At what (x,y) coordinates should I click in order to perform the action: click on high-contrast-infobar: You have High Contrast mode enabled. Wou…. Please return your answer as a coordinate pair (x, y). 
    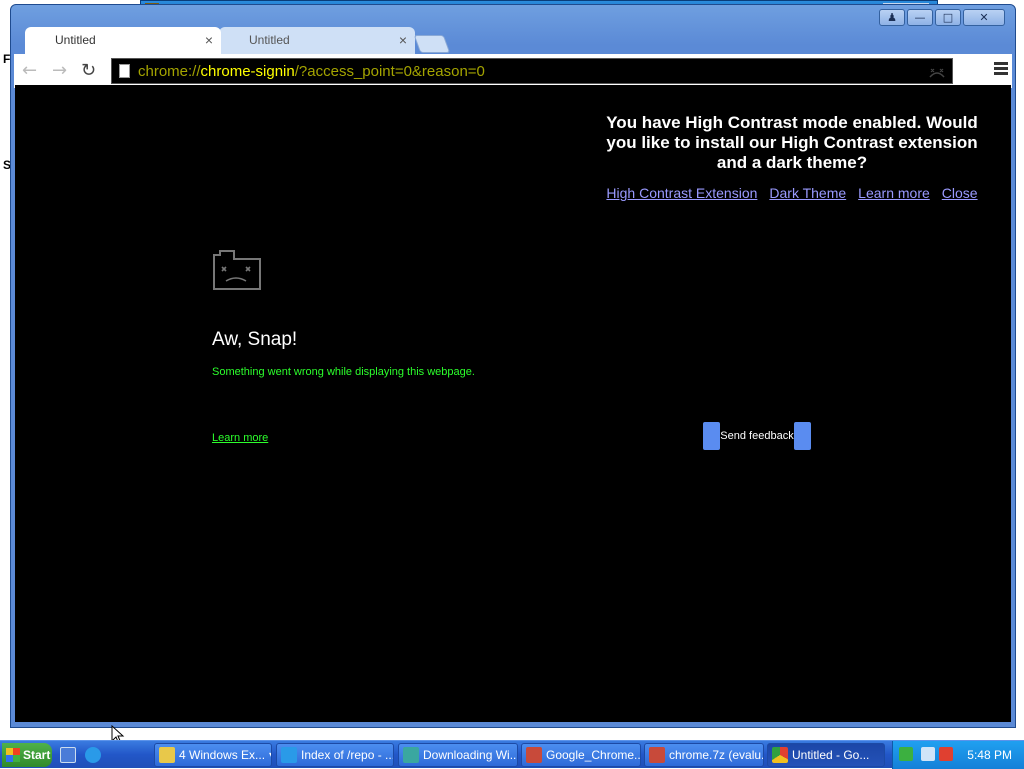
    Looking at the image, I should click on (792, 157).